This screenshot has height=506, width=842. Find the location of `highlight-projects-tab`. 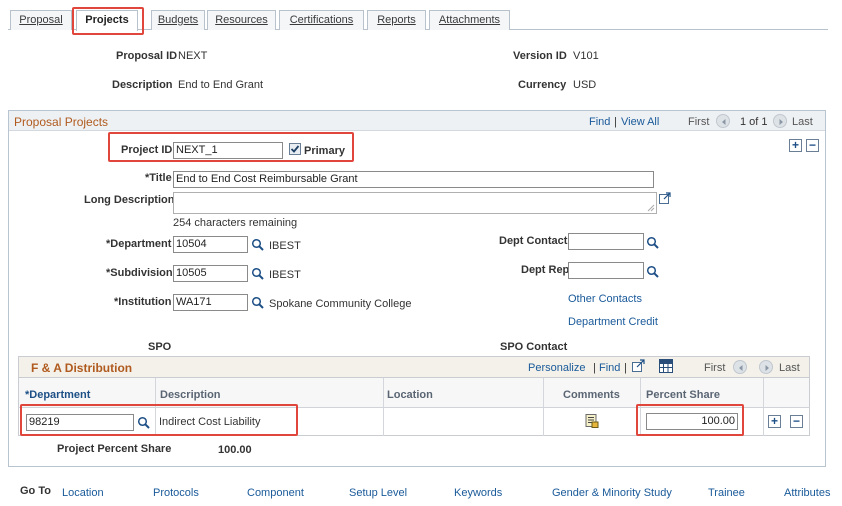

highlight-projects-tab is located at coordinates (108, 21).